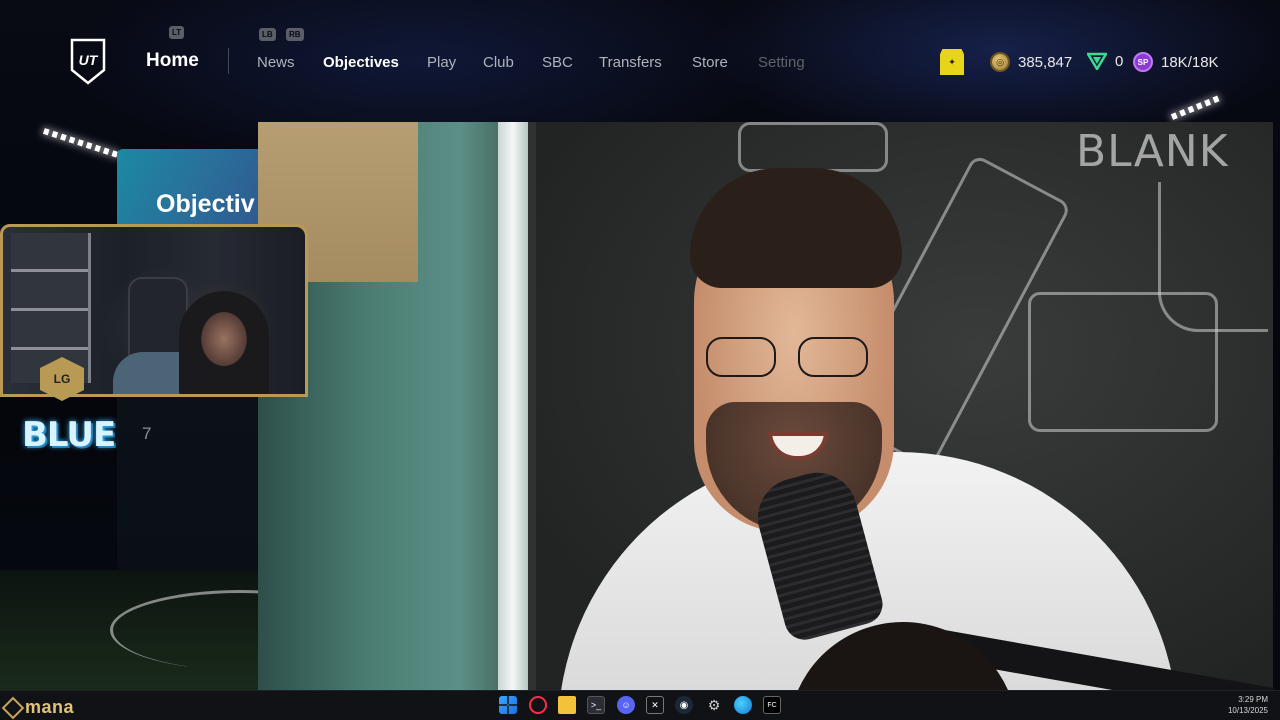  What do you see at coordinates (361, 62) in the screenshot?
I see `nav-tab-objectives: Objectives` at bounding box center [361, 62].